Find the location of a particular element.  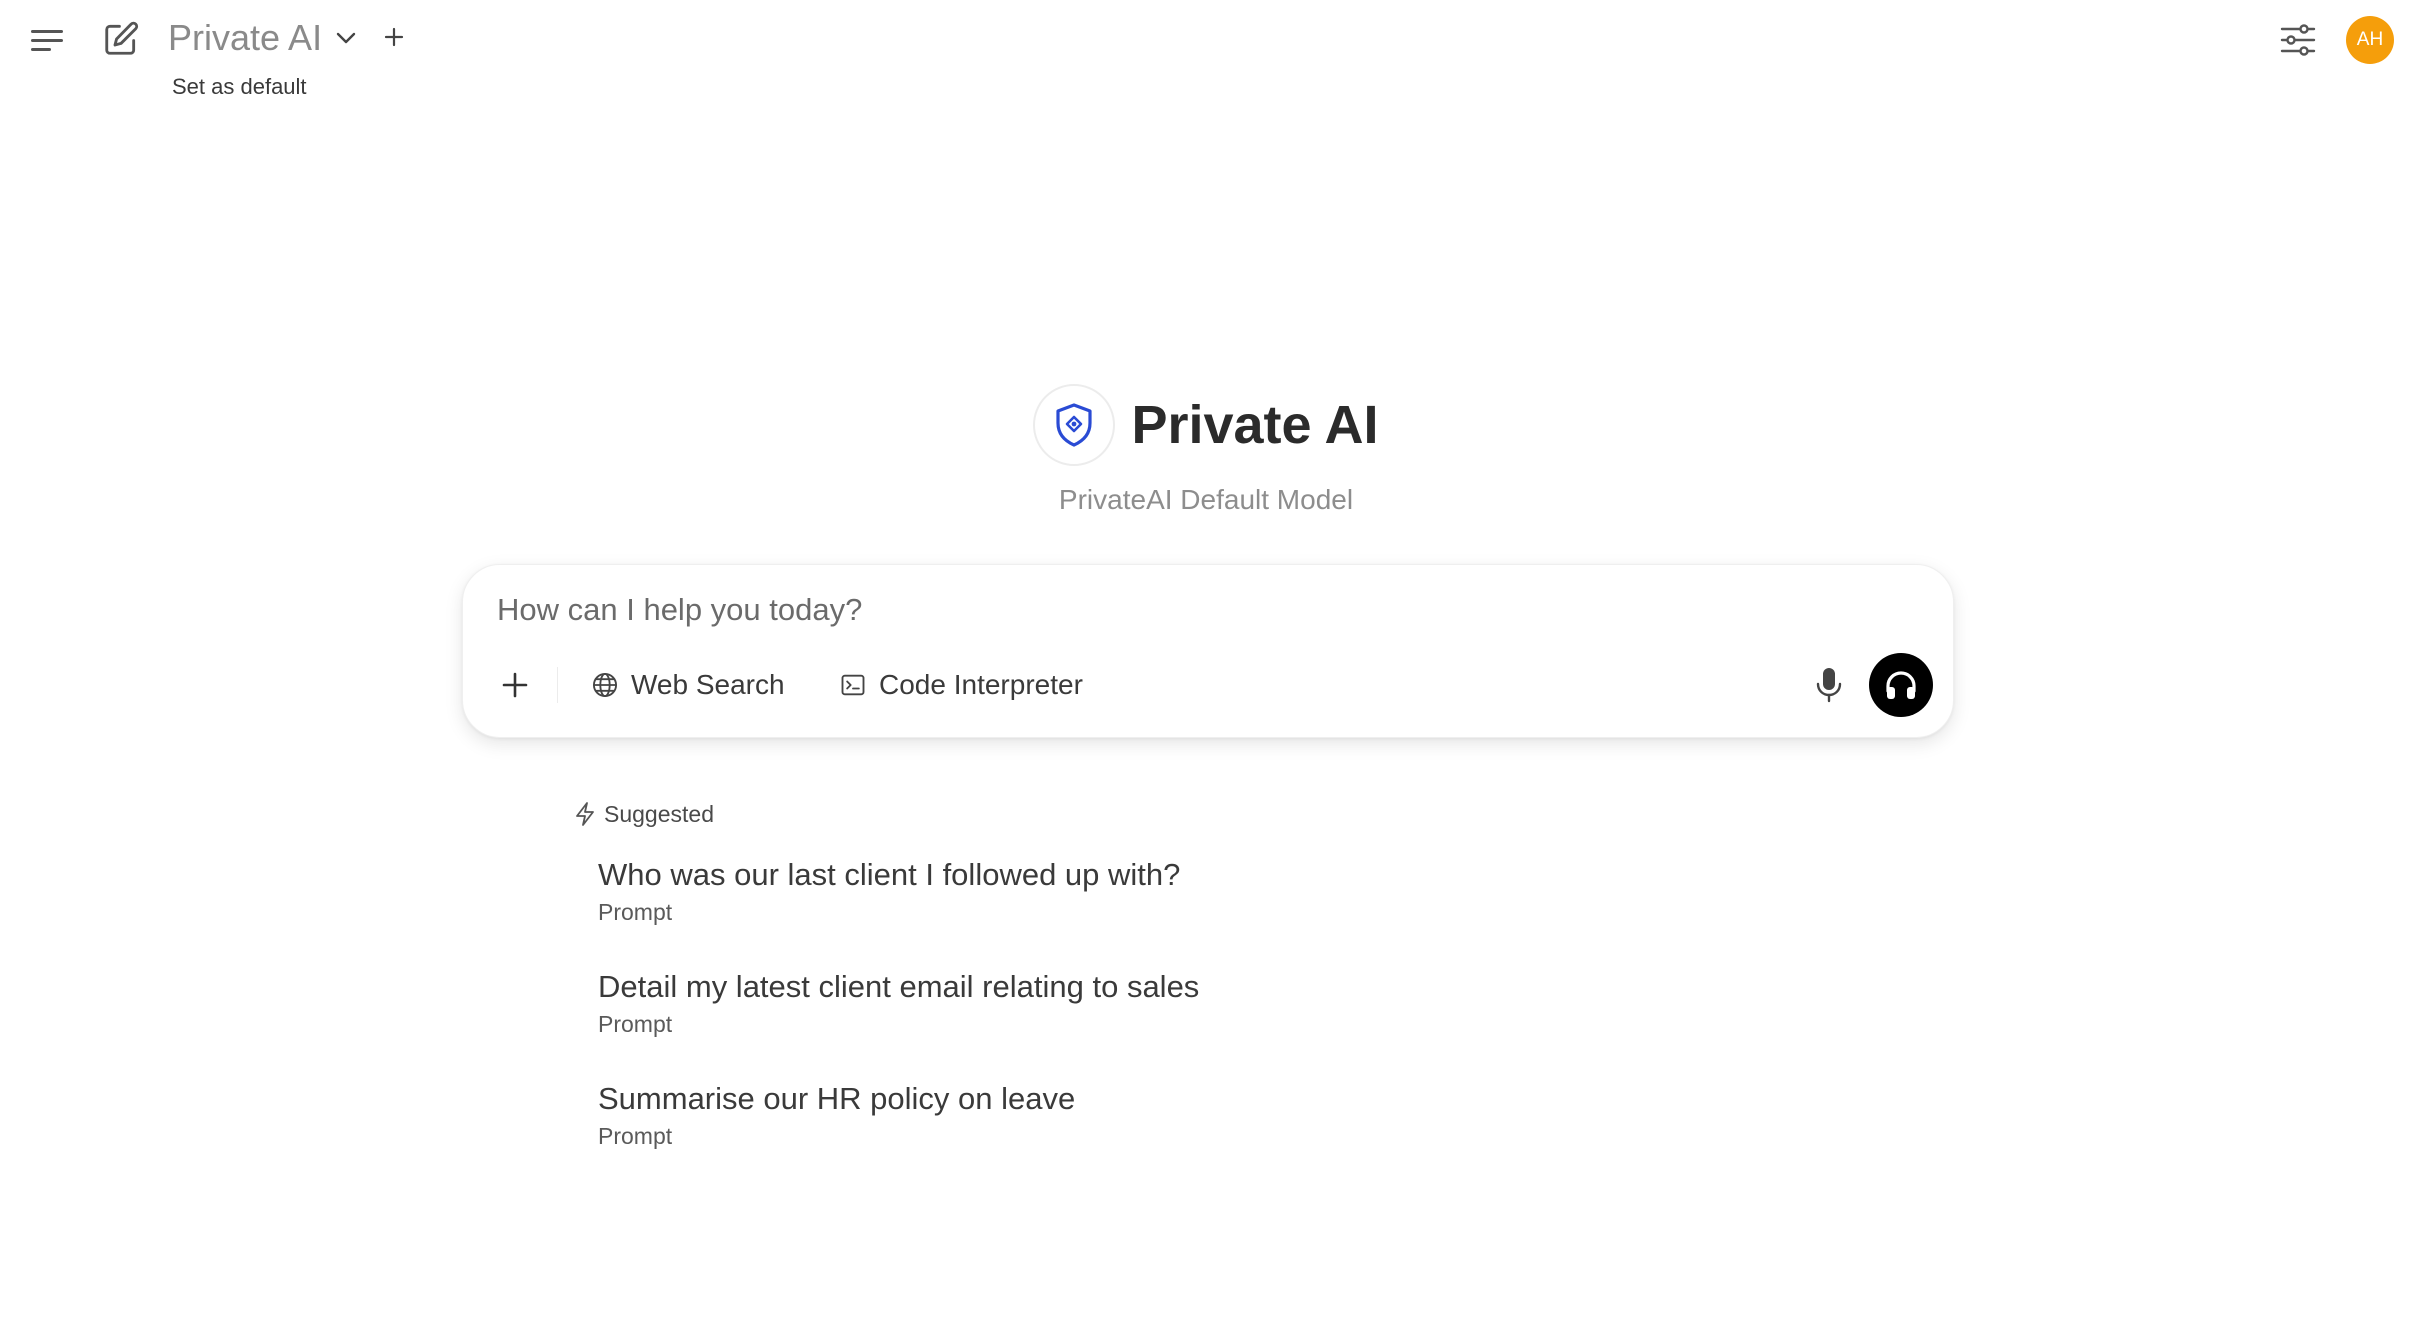

attach-plus-icon is located at coordinates (515, 685).